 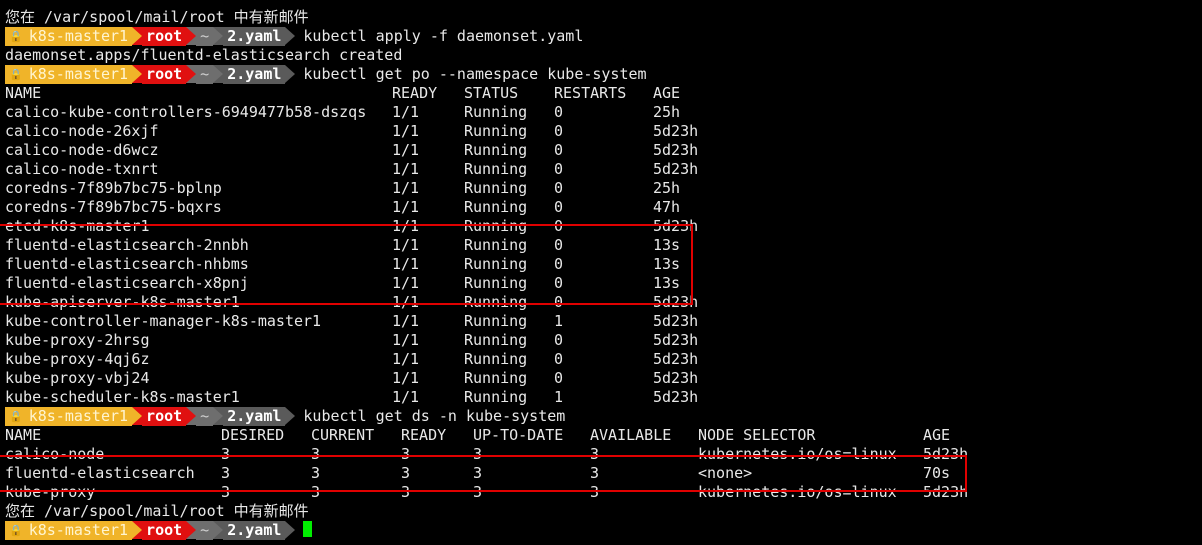 I want to click on pods-table-row-cell: calico-node-d6wcz, so click(x=82, y=150).